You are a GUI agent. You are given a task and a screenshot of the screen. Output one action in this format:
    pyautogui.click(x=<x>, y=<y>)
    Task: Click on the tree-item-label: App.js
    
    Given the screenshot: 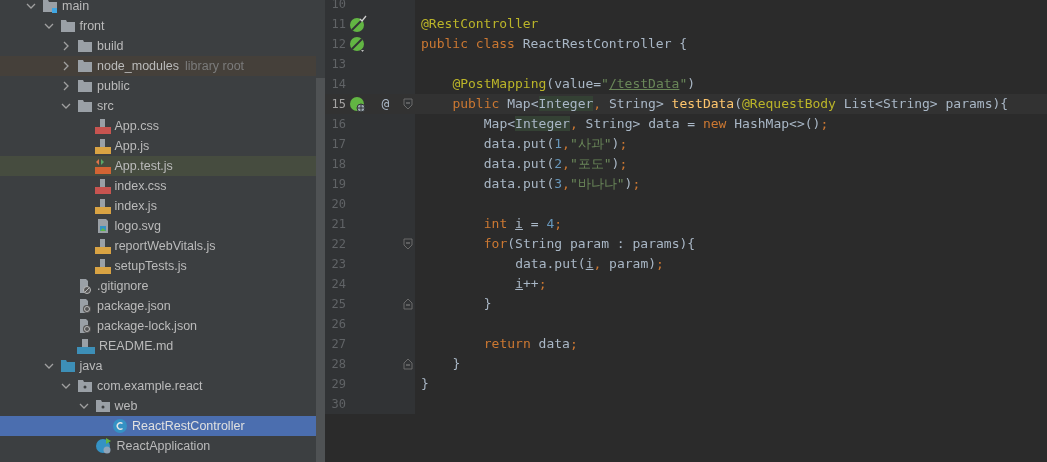 What is the action you would take?
    pyautogui.click(x=132, y=146)
    